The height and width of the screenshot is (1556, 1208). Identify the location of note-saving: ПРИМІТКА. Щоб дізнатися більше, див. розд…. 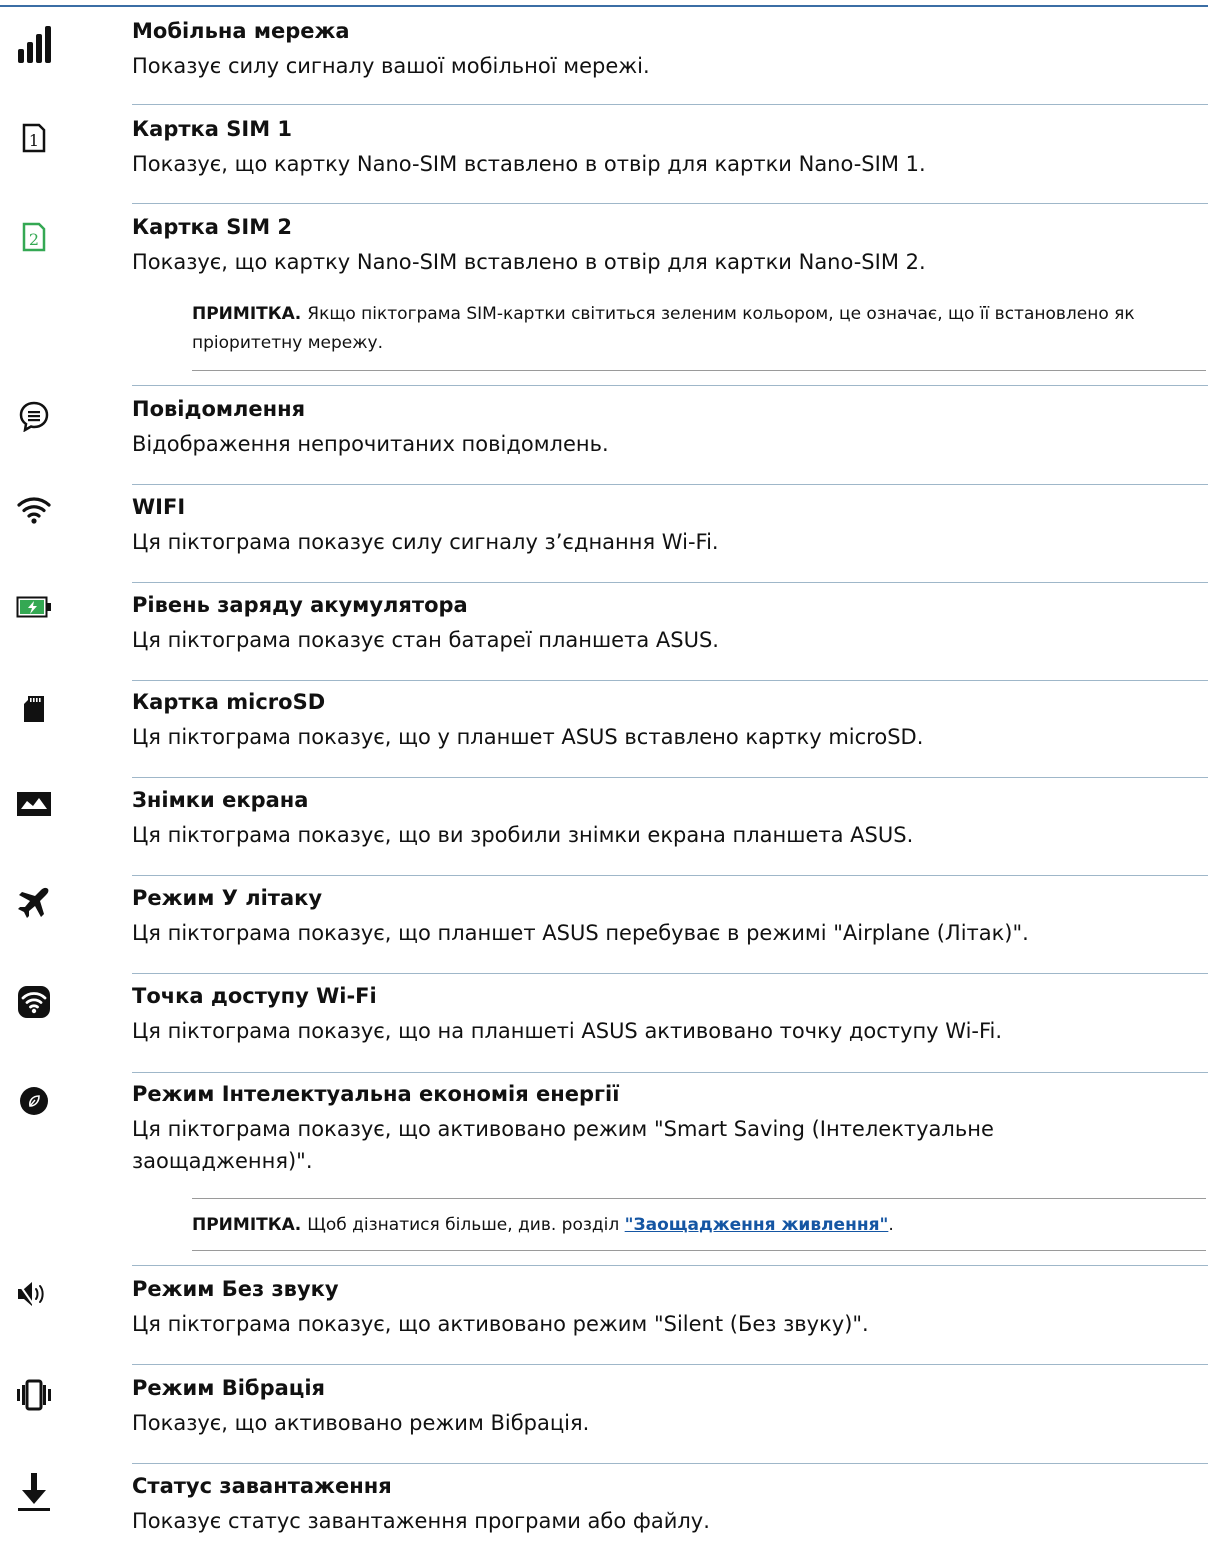
(697, 1225).